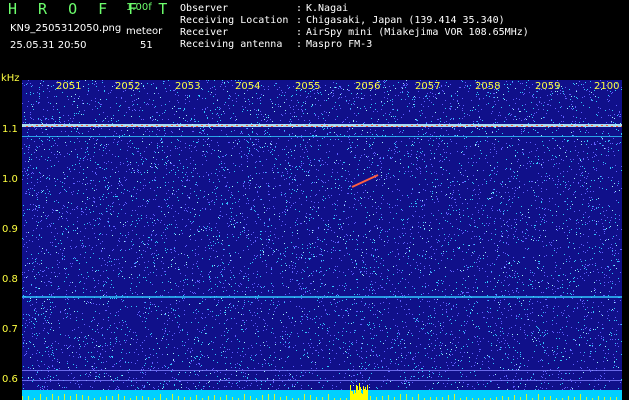 The image size is (629, 400). I want to click on location-value: Chigasaki, Japan (139.414 35.340), so click(405, 20).